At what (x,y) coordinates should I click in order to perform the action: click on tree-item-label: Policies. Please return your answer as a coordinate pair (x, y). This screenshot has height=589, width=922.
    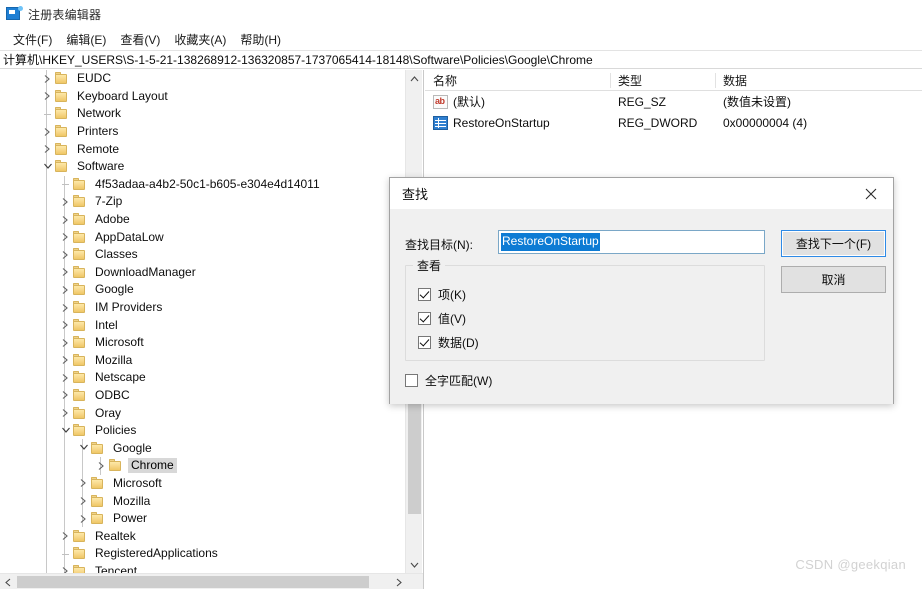
    Looking at the image, I should click on (116, 430).